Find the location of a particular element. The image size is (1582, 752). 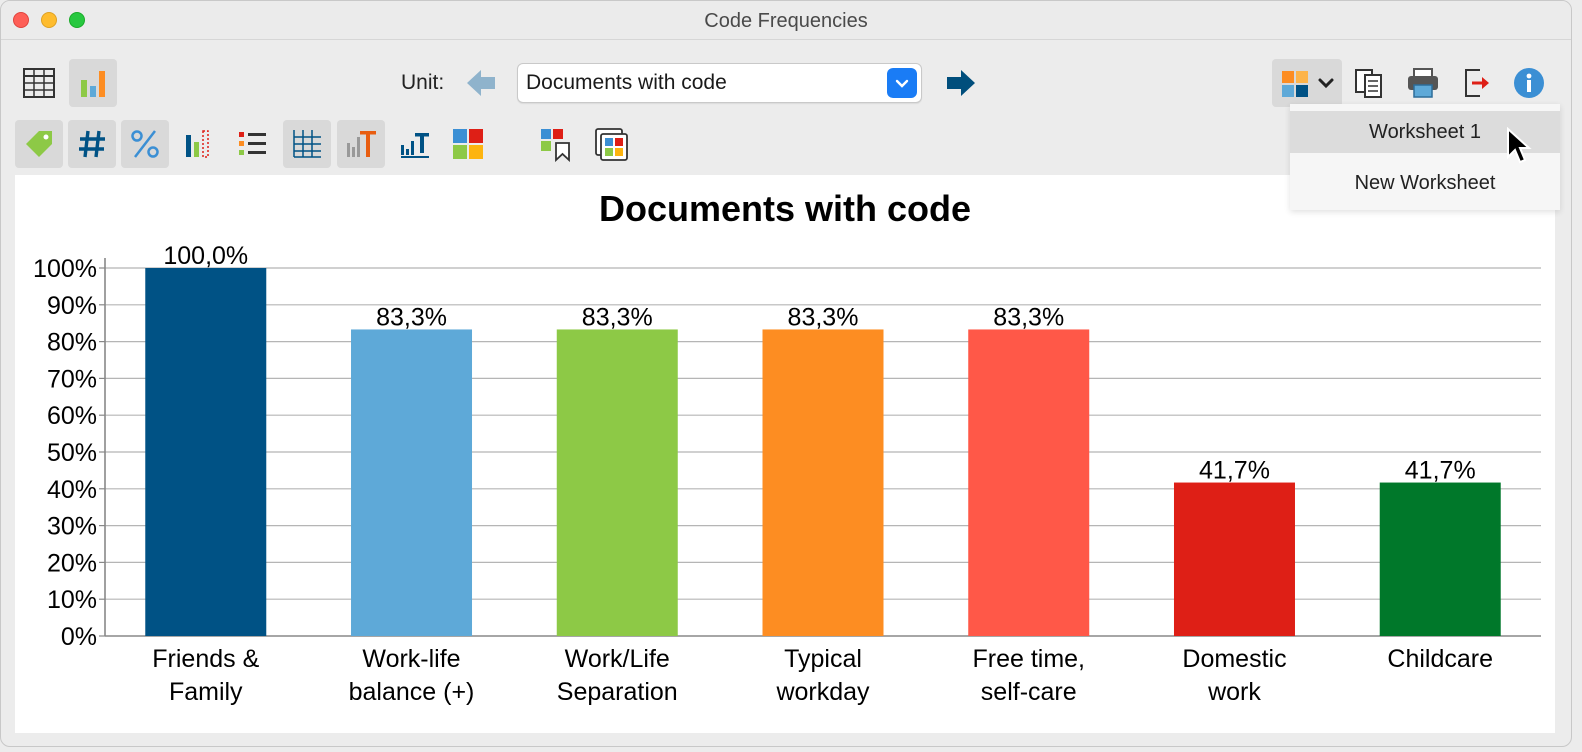

copy-icon is located at coordinates (1368, 83).